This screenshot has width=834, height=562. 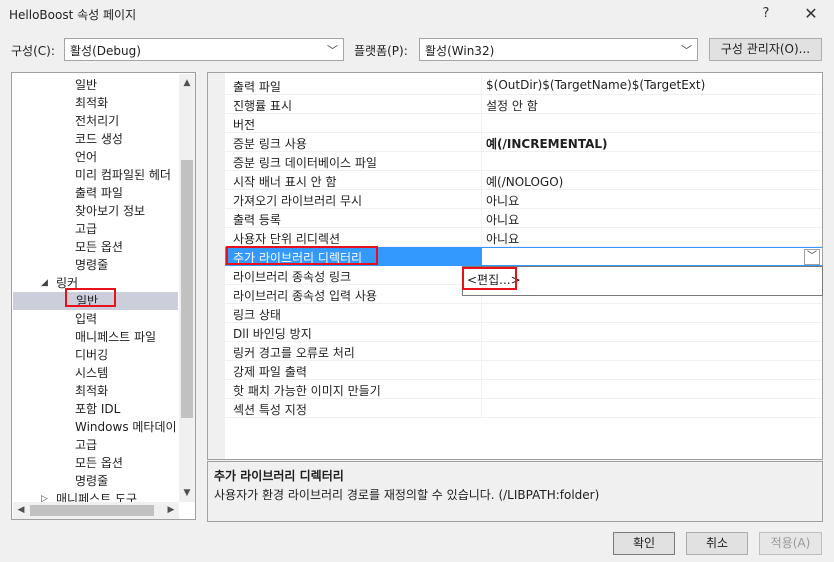 What do you see at coordinates (523, 332) in the screenshot?
I see `property-row: Dll 바인딩 방지` at bounding box center [523, 332].